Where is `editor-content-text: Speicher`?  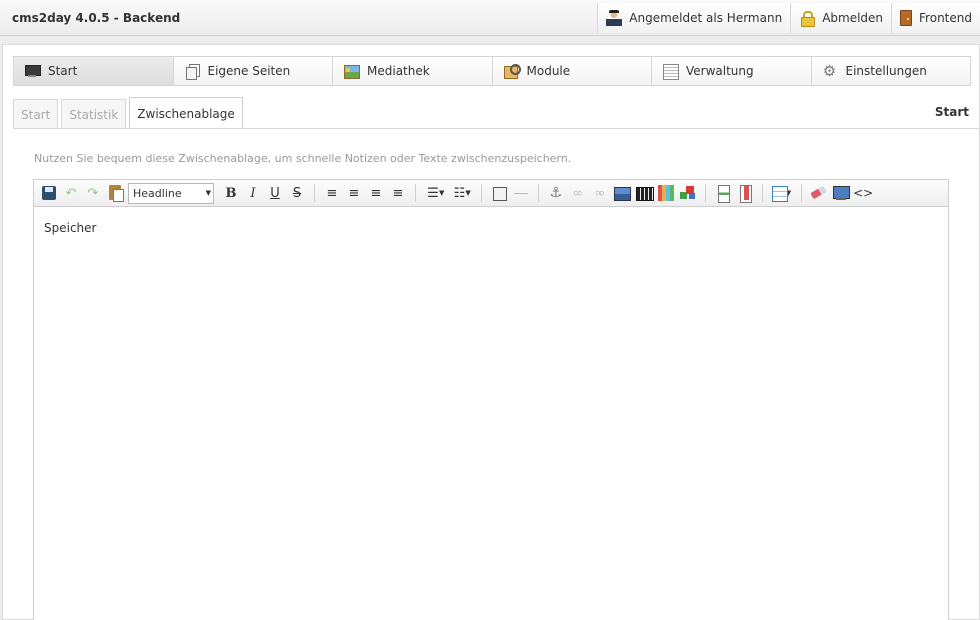 editor-content-text: Speicher is located at coordinates (70, 228).